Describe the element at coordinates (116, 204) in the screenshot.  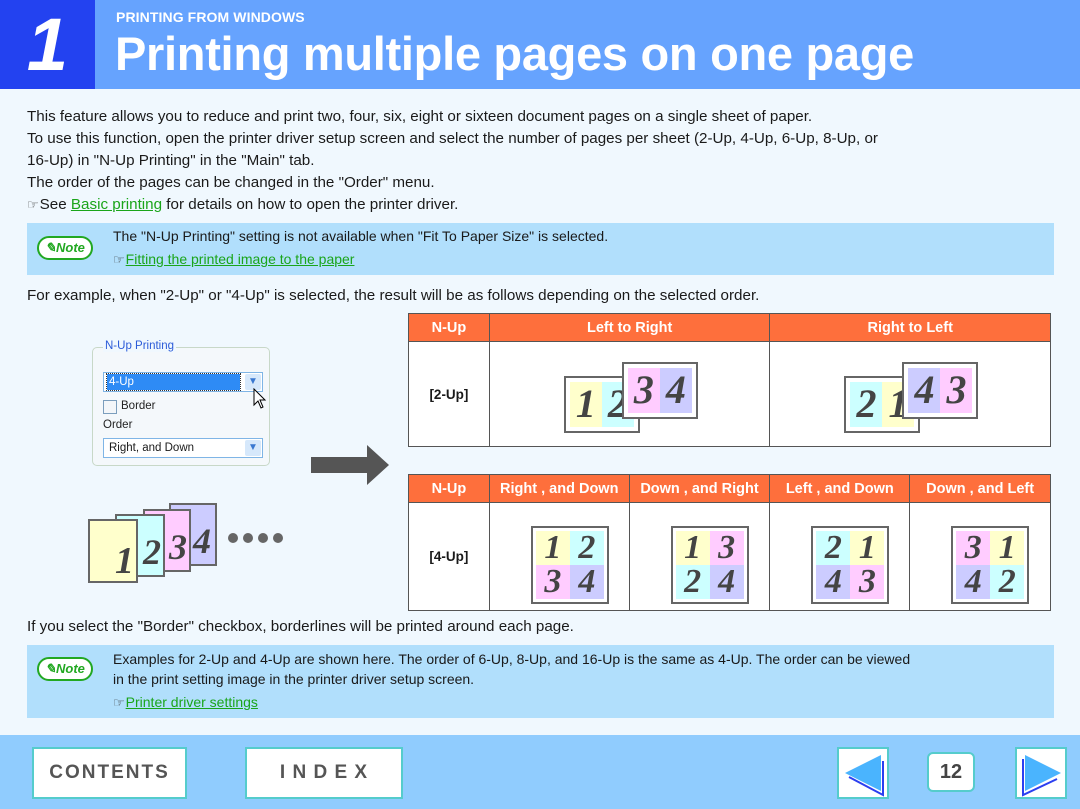
I see `basic-printing-link: Basic printing` at that location.